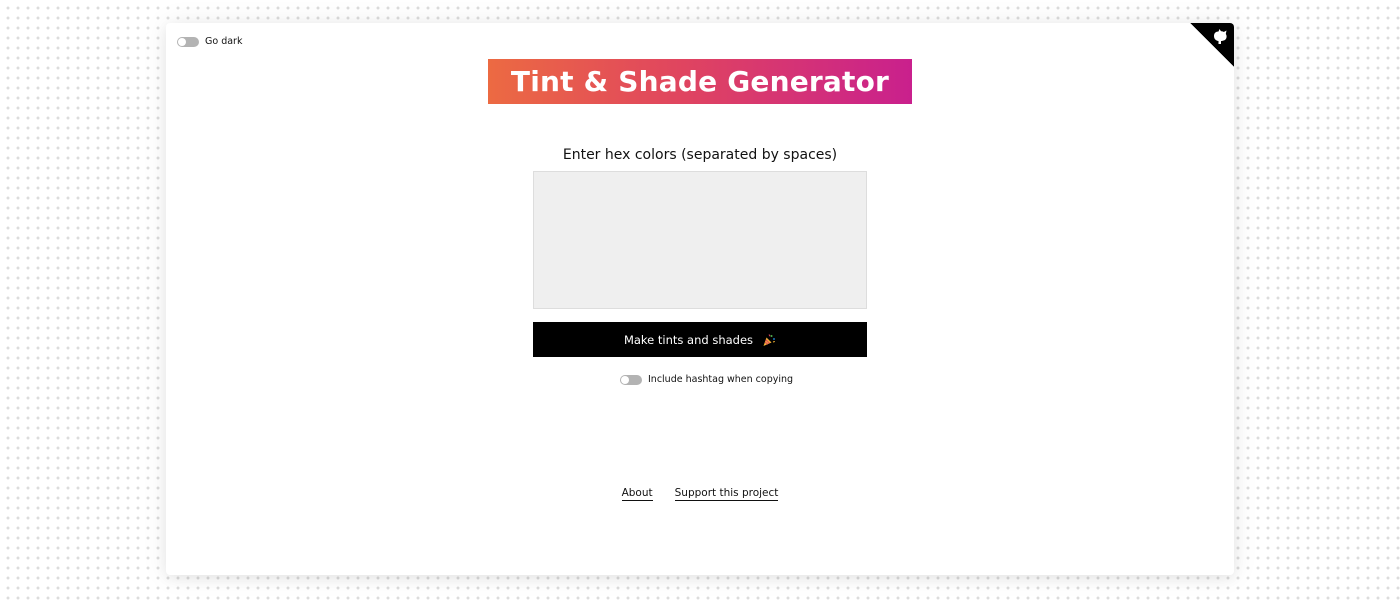  I want to click on hashtag-toggle: Include hashtag when copying, so click(706, 379).